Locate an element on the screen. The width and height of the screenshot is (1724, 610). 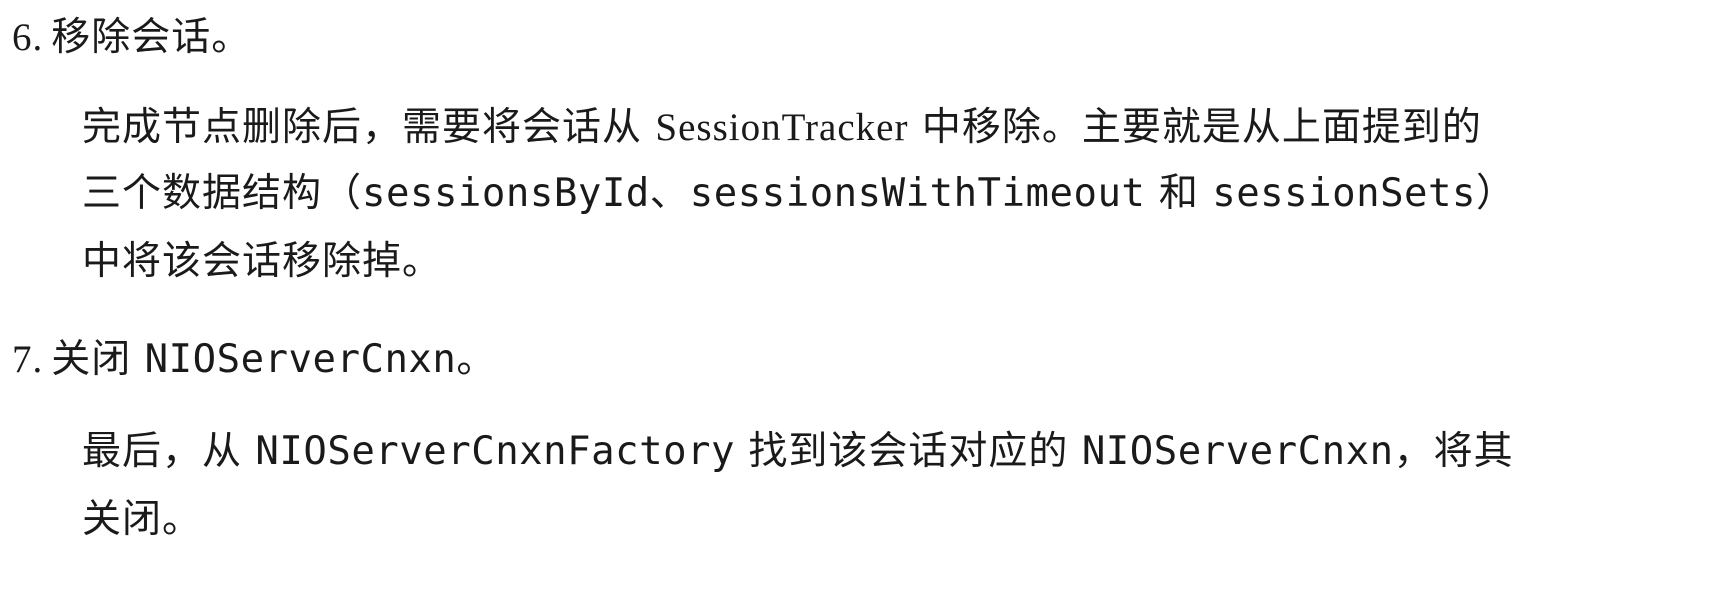
text-fragment: 、 is located at coordinates (669, 193).